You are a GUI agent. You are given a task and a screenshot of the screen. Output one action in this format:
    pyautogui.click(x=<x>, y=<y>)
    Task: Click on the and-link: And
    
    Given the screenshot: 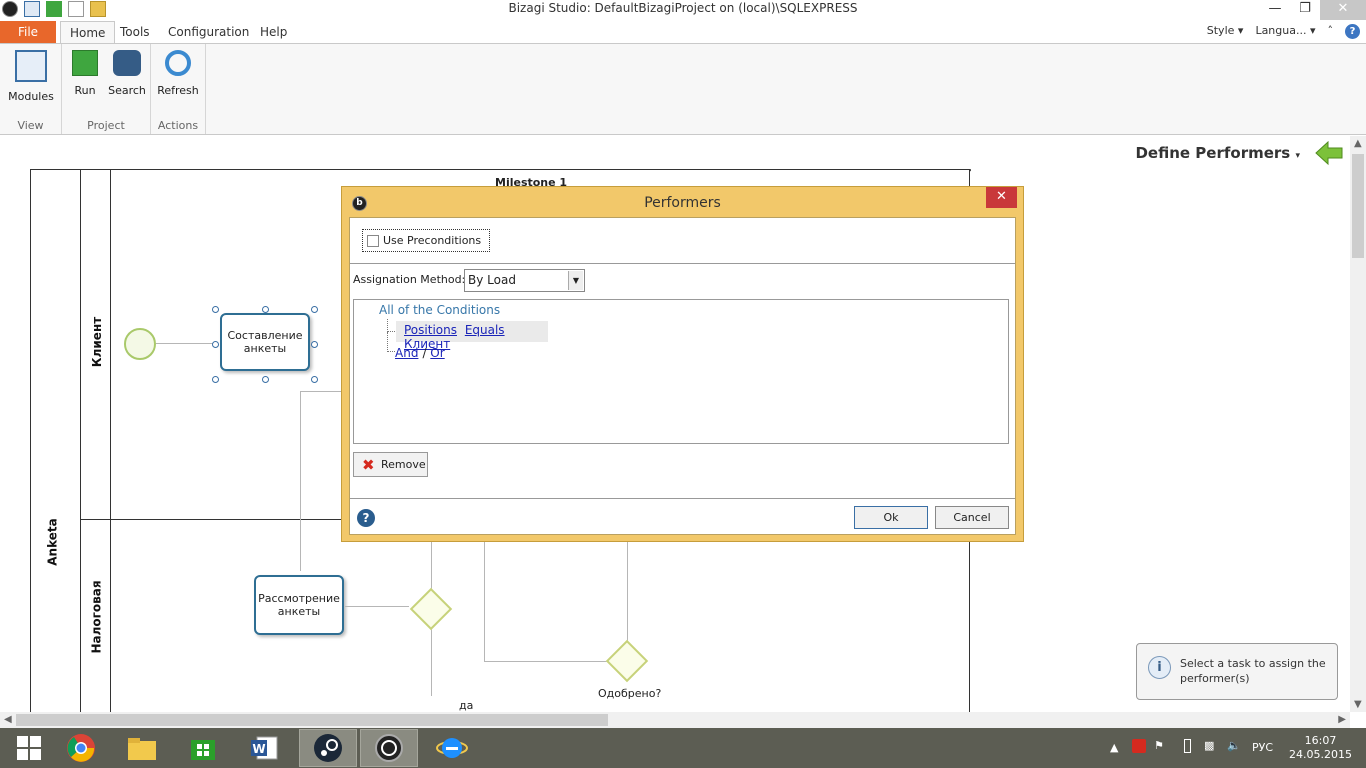 What is the action you would take?
    pyautogui.click(x=406, y=353)
    